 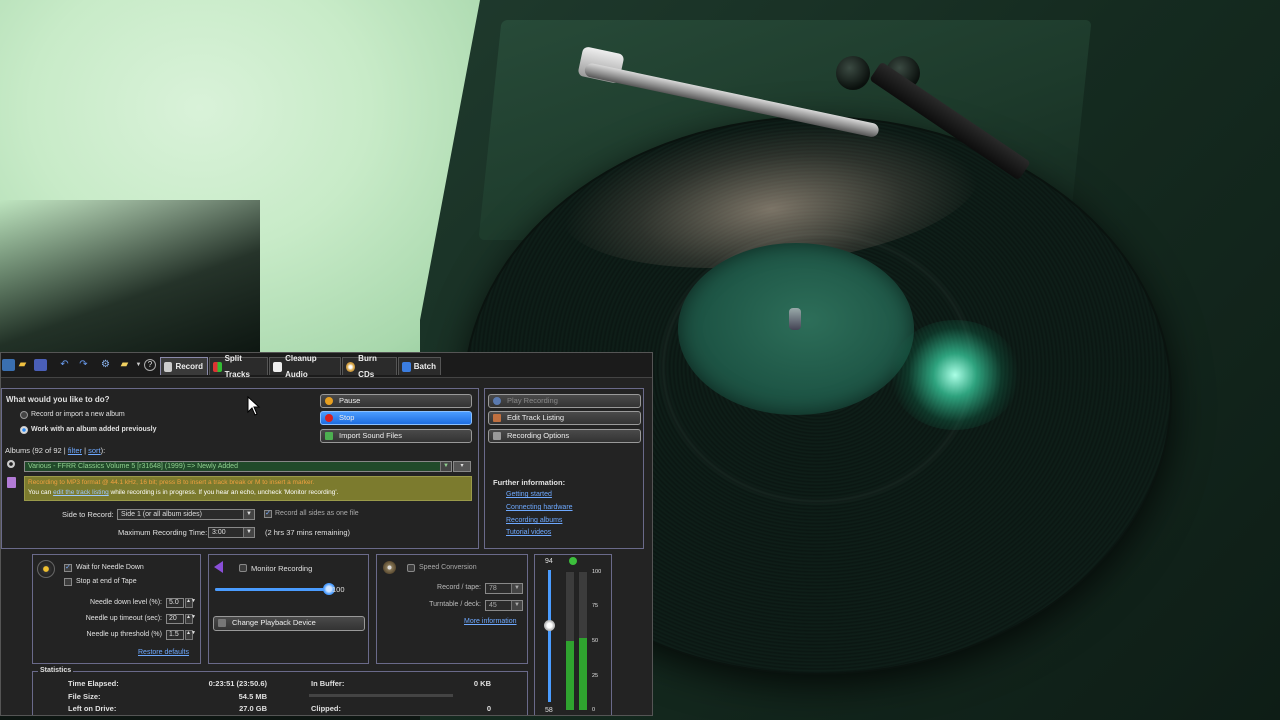 What do you see at coordinates (573, 561) in the screenshot?
I see `clip-indicator-icon` at bounding box center [573, 561].